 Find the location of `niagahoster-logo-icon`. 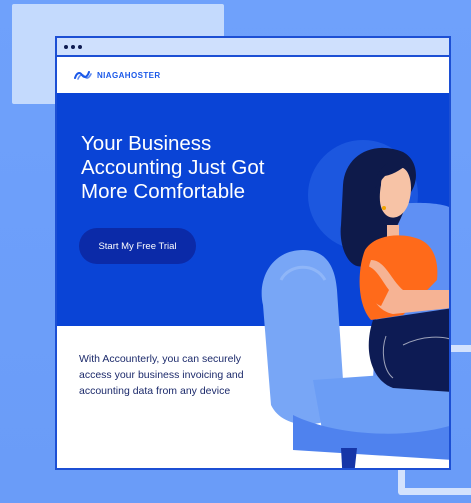

niagahoster-logo-icon is located at coordinates (83, 75).